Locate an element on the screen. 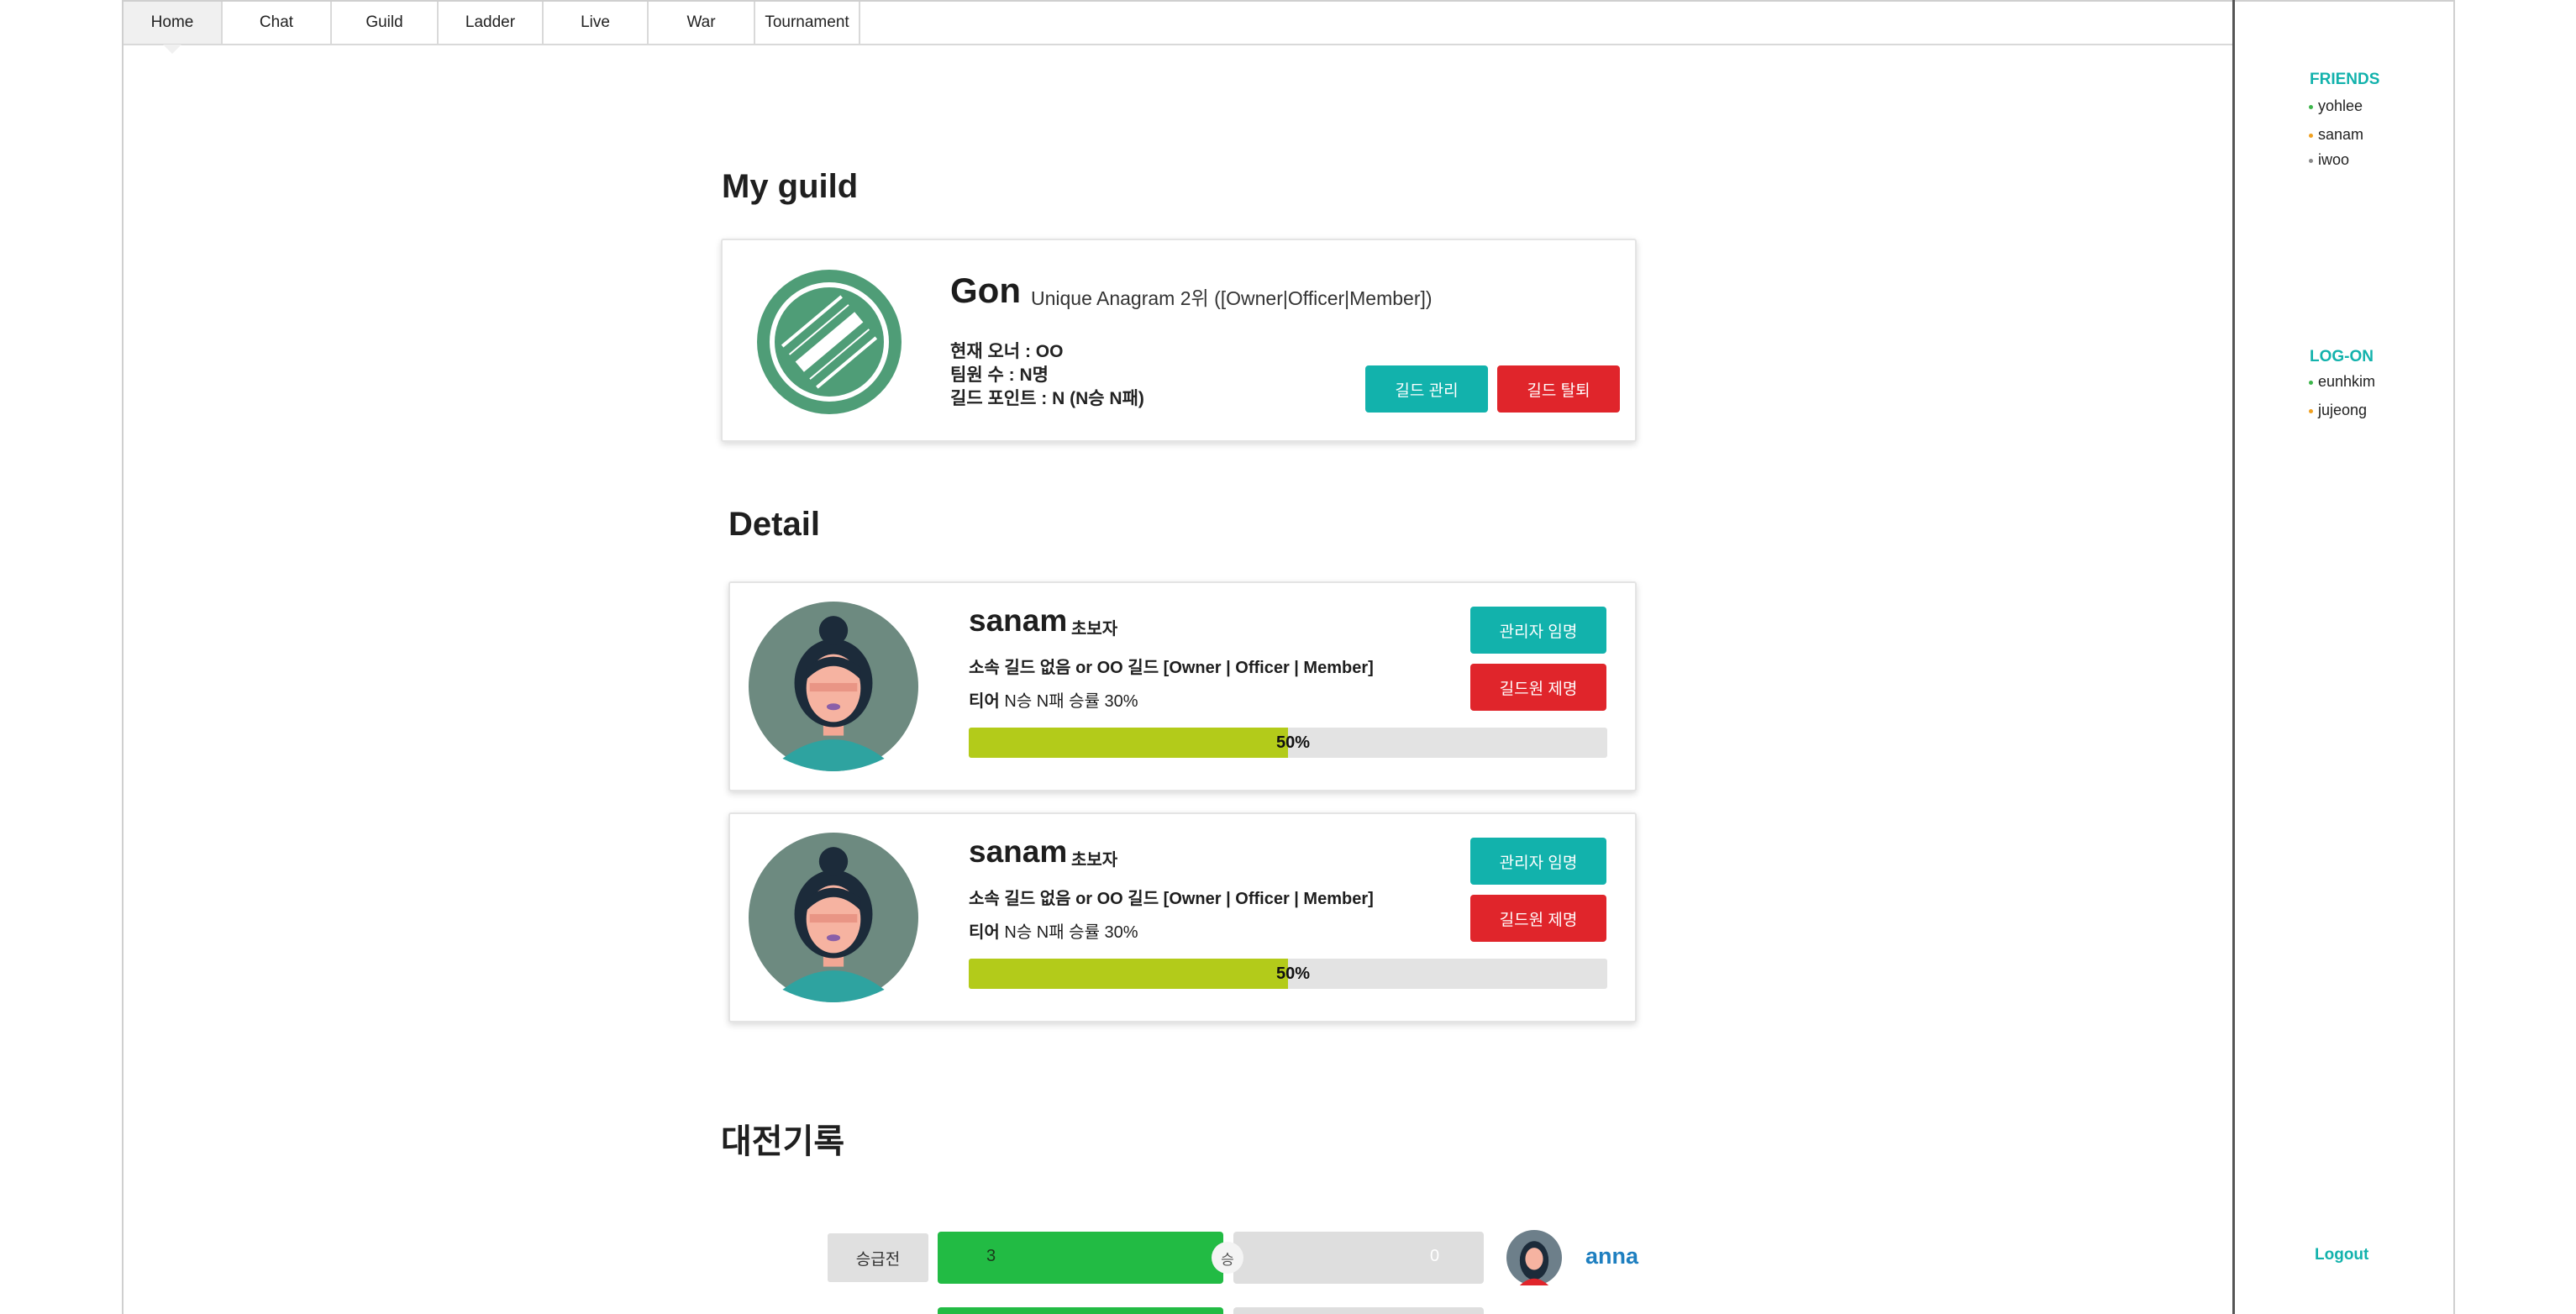  match-right-score: 0 is located at coordinates (1435, 1256).